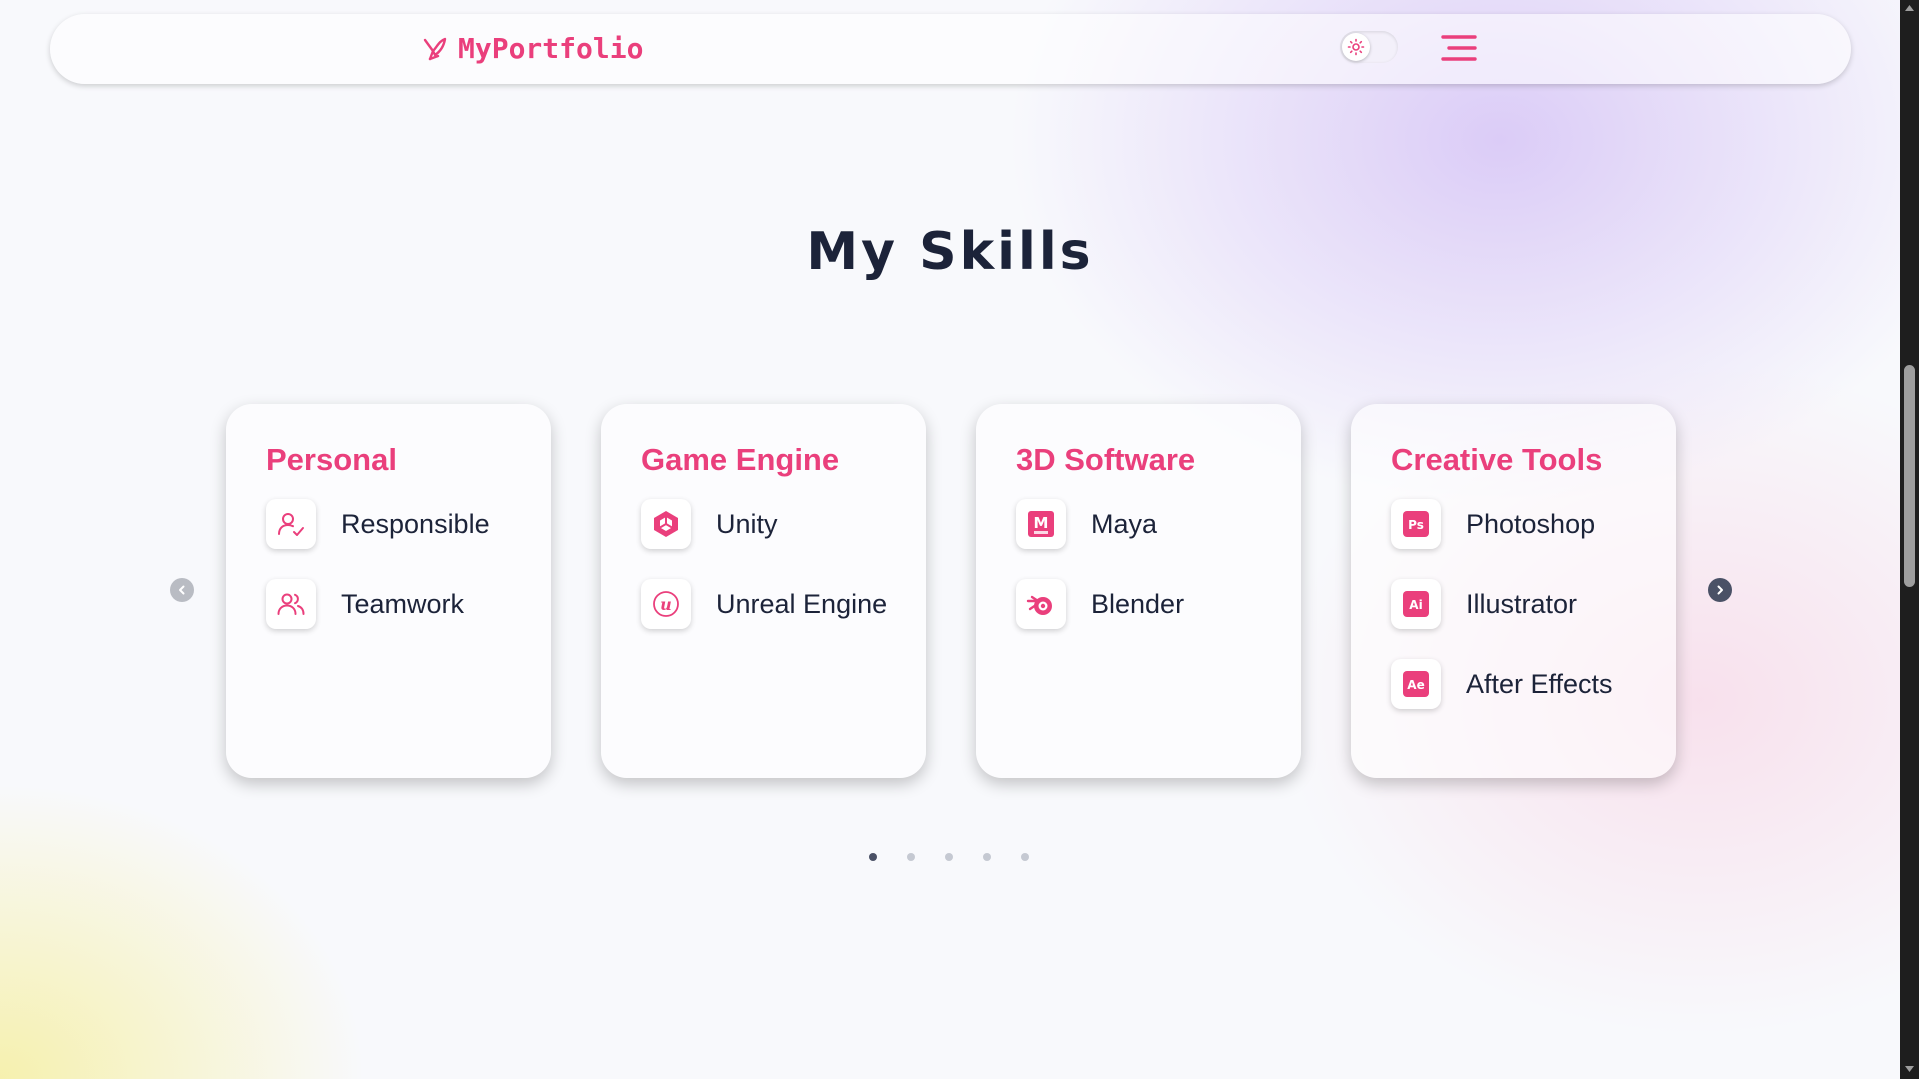  I want to click on hamburger-menu-icon, so click(1459, 48).